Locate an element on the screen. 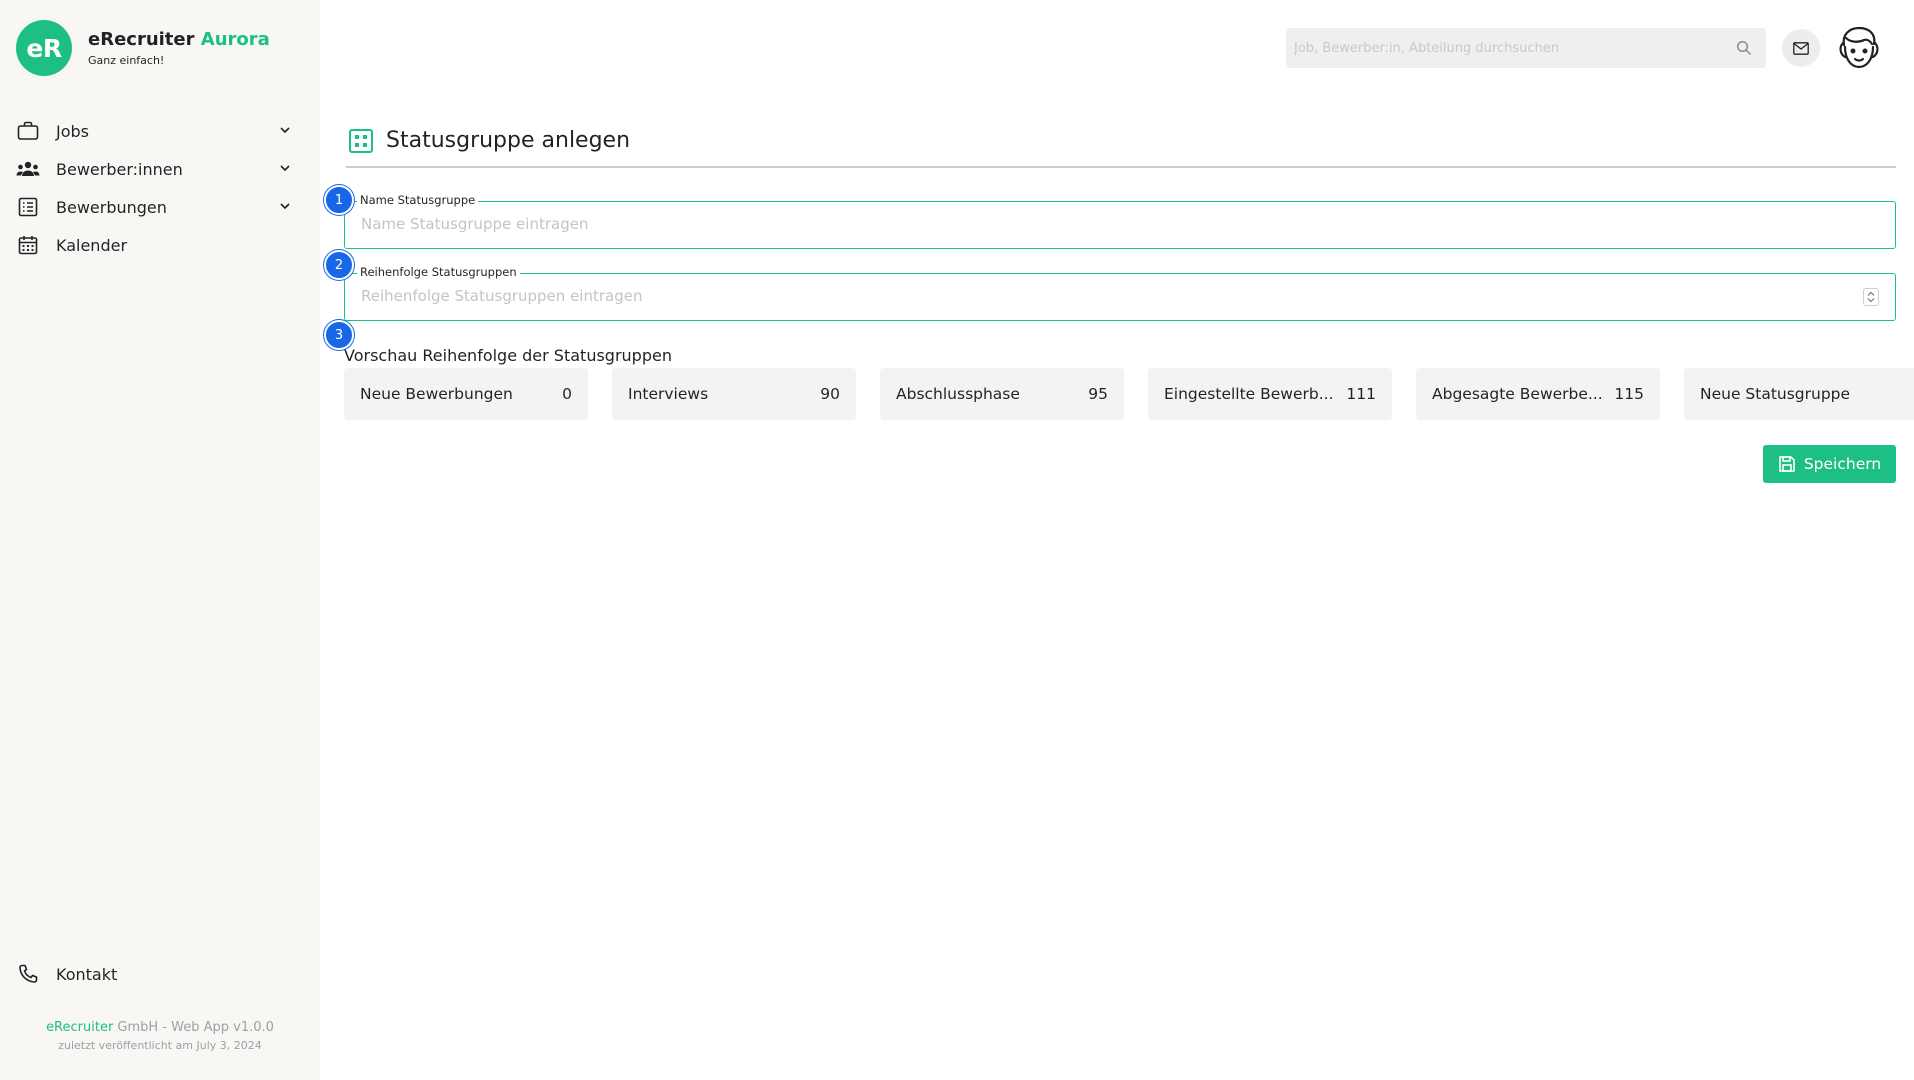 Image resolution: width=1914 pixels, height=1080 pixels. field-label: Name Statusgruppe is located at coordinates (418, 200).